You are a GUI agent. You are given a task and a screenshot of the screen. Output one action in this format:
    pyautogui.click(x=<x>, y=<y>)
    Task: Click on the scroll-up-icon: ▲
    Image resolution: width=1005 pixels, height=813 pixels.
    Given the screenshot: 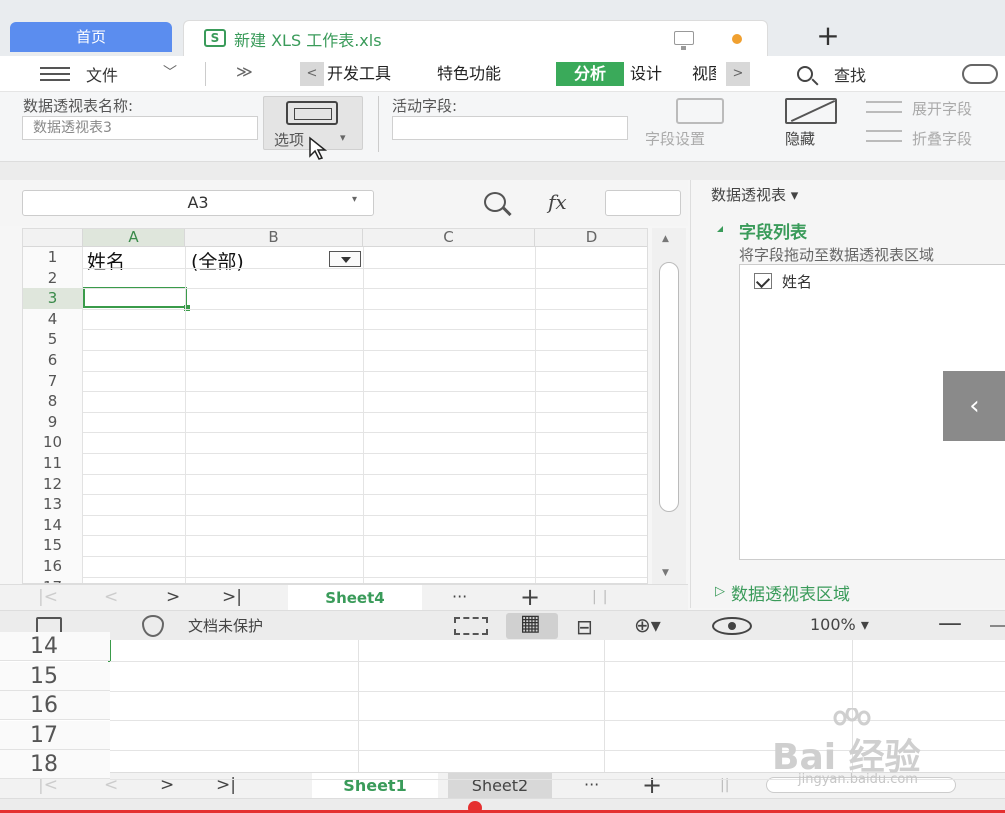 What is the action you would take?
    pyautogui.click(x=665, y=239)
    